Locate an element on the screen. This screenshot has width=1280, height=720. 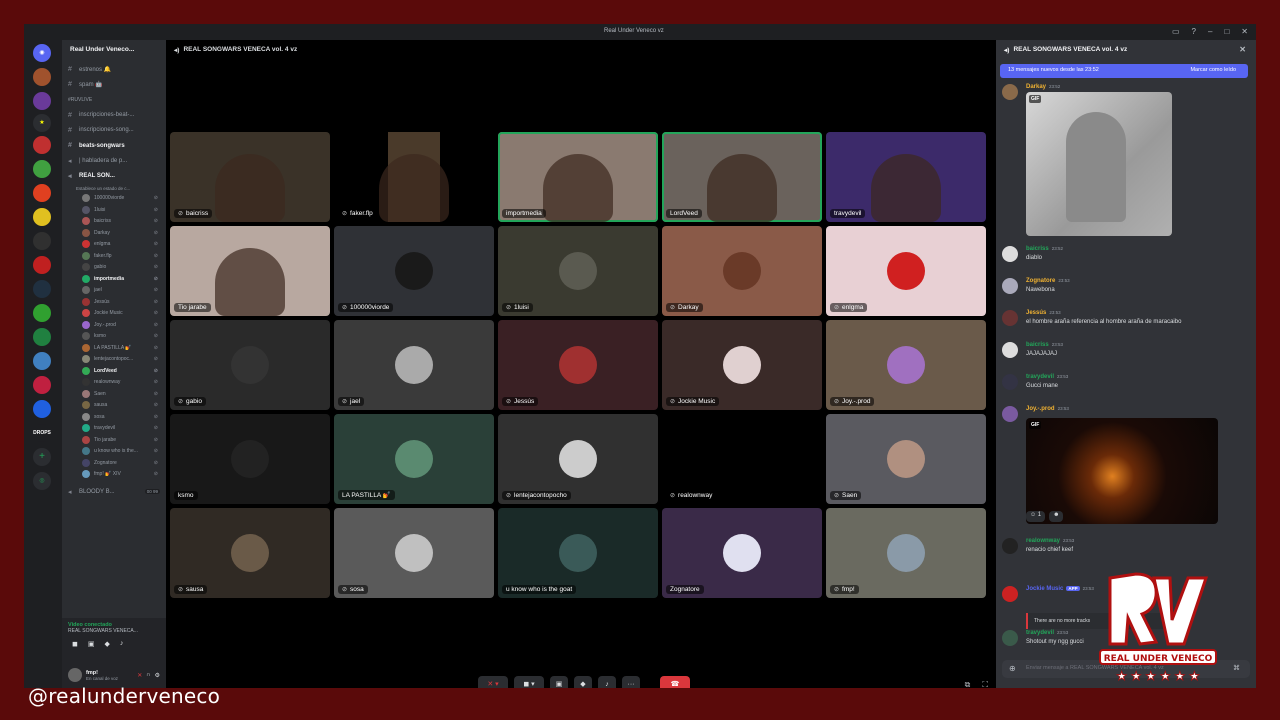
headphones-icon: ∩ is located at coordinates (148, 675).